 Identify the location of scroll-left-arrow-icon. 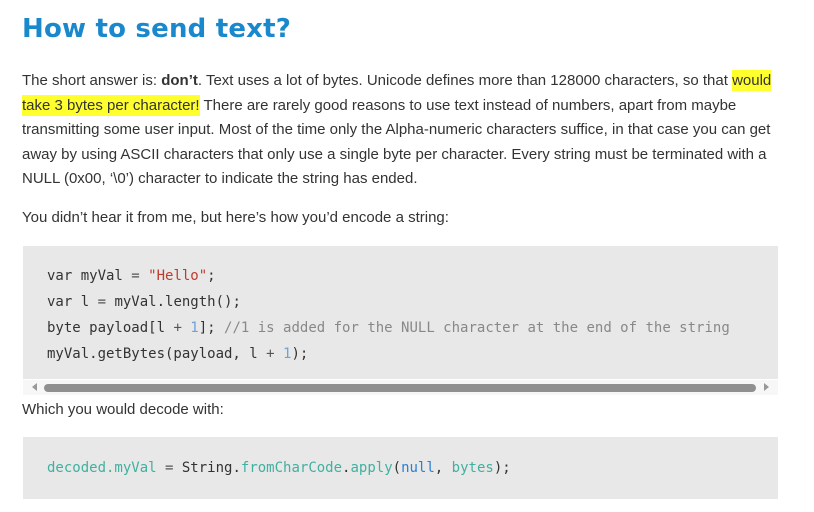
(34, 387).